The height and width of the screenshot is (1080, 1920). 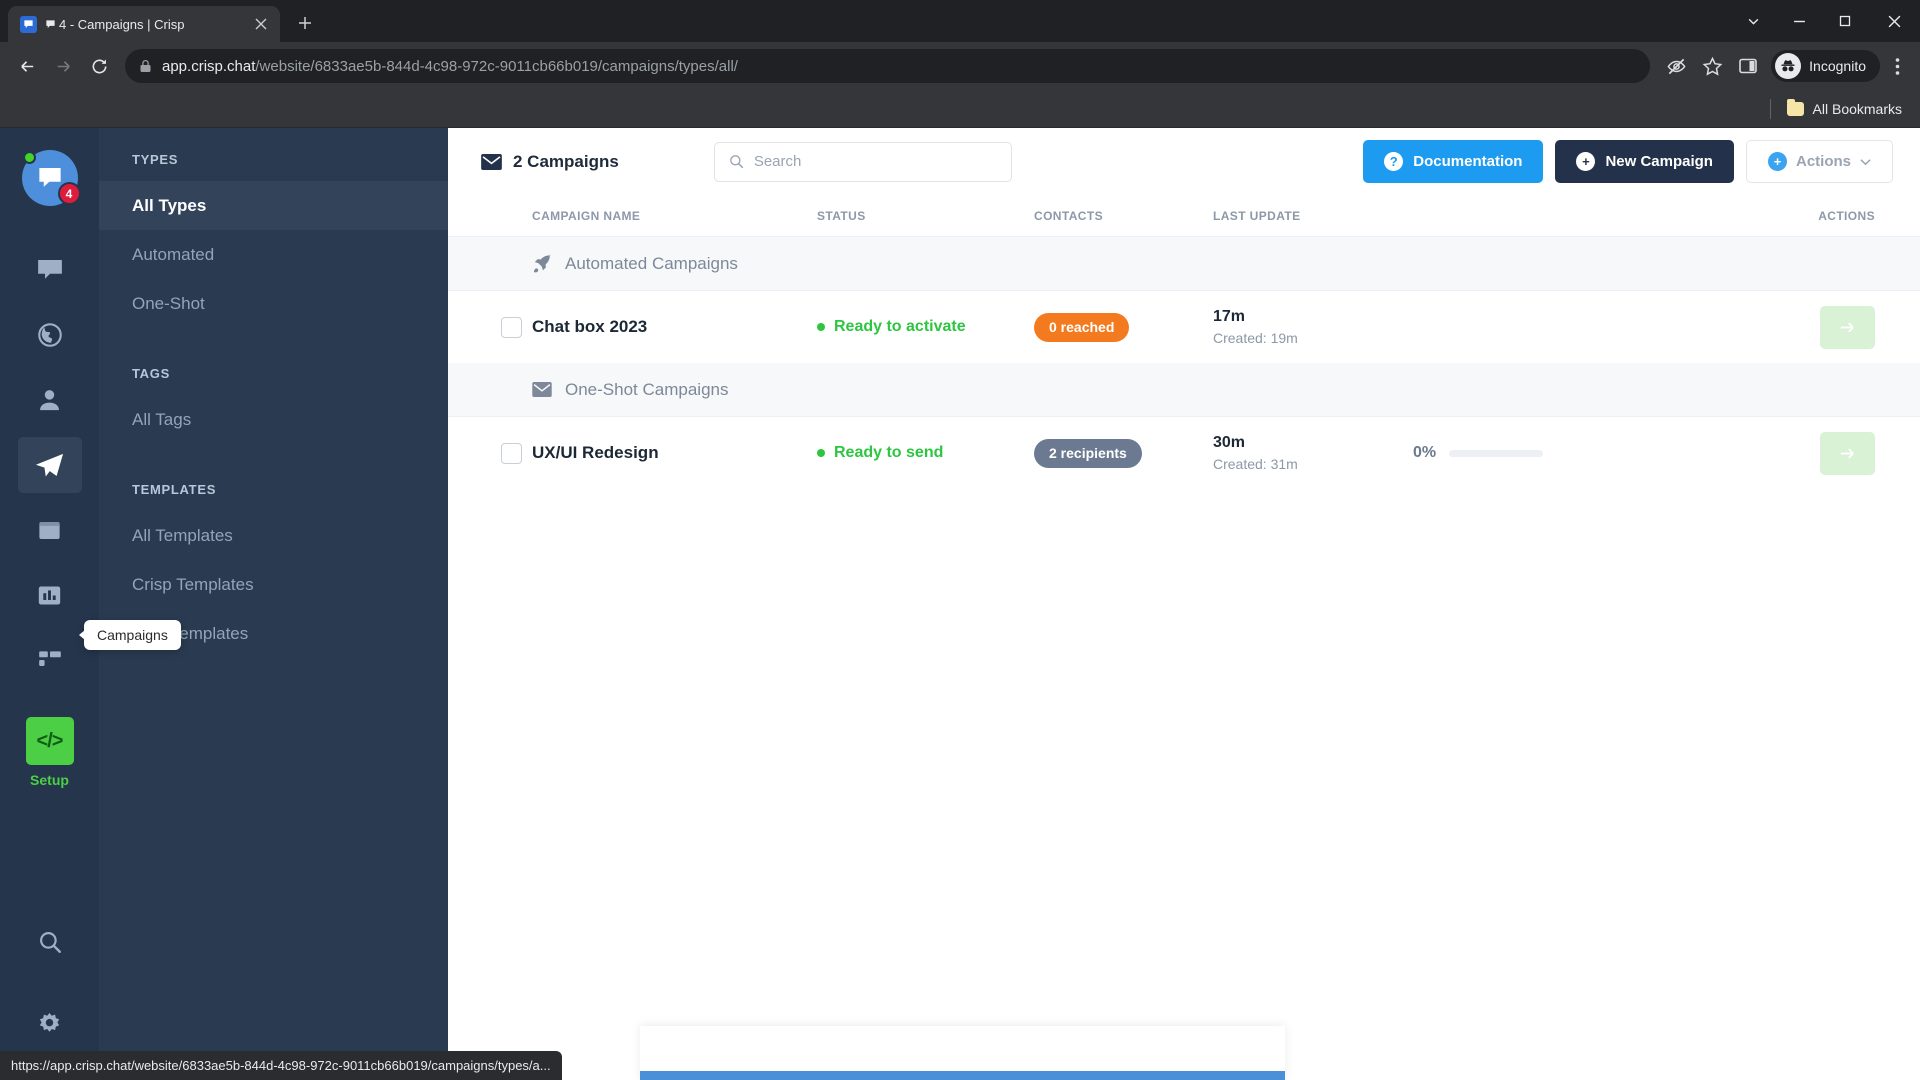 I want to click on divider, so click(x=1770, y=108).